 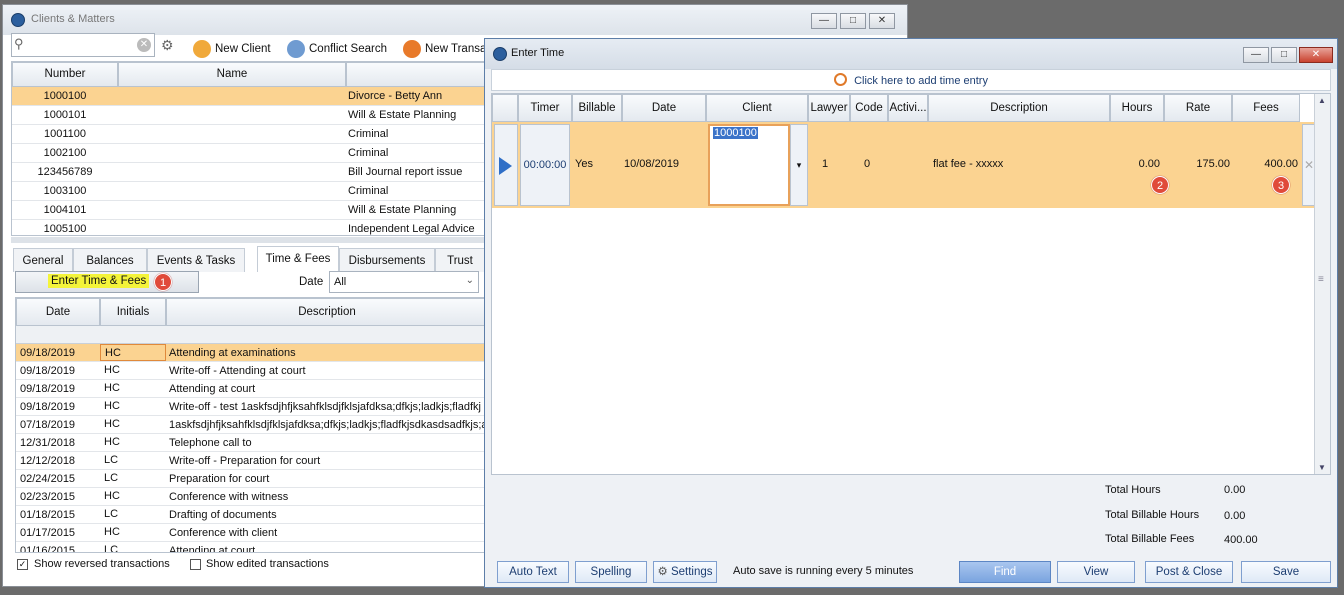 What do you see at coordinates (249, 191) in the screenshot?
I see `client-row: 1003100 Criminal` at bounding box center [249, 191].